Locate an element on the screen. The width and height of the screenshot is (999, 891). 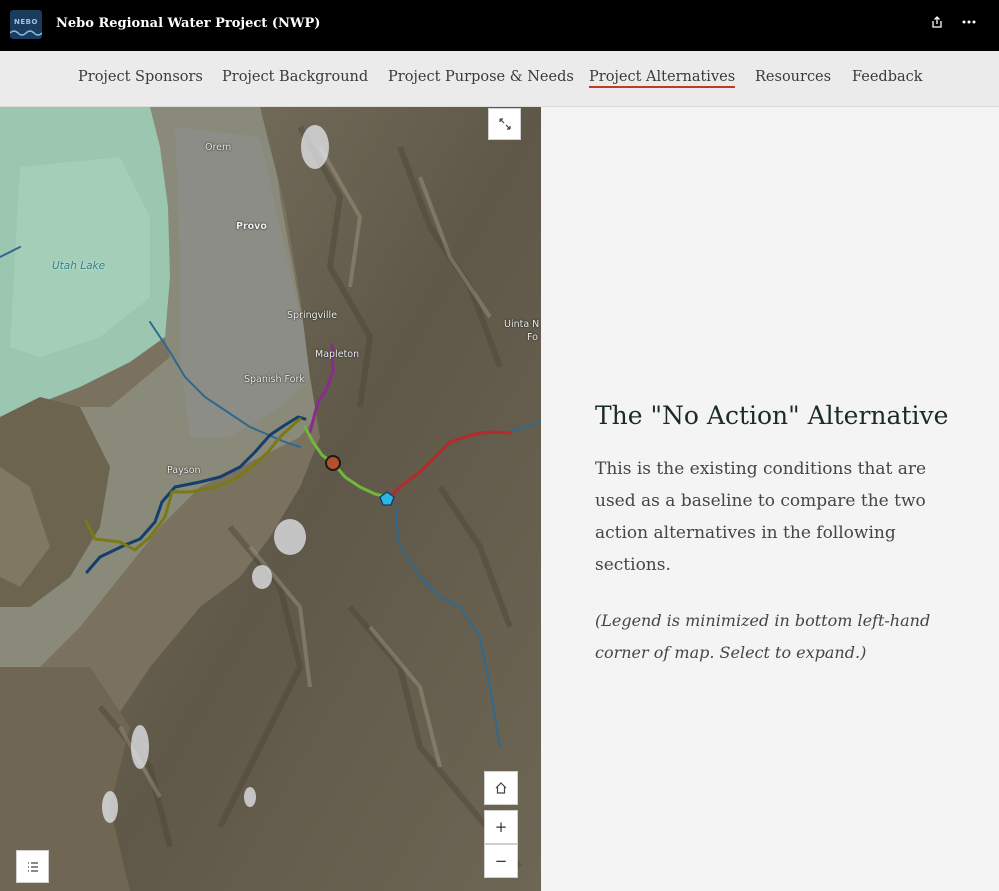
home-icon is located at coordinates (501, 788).